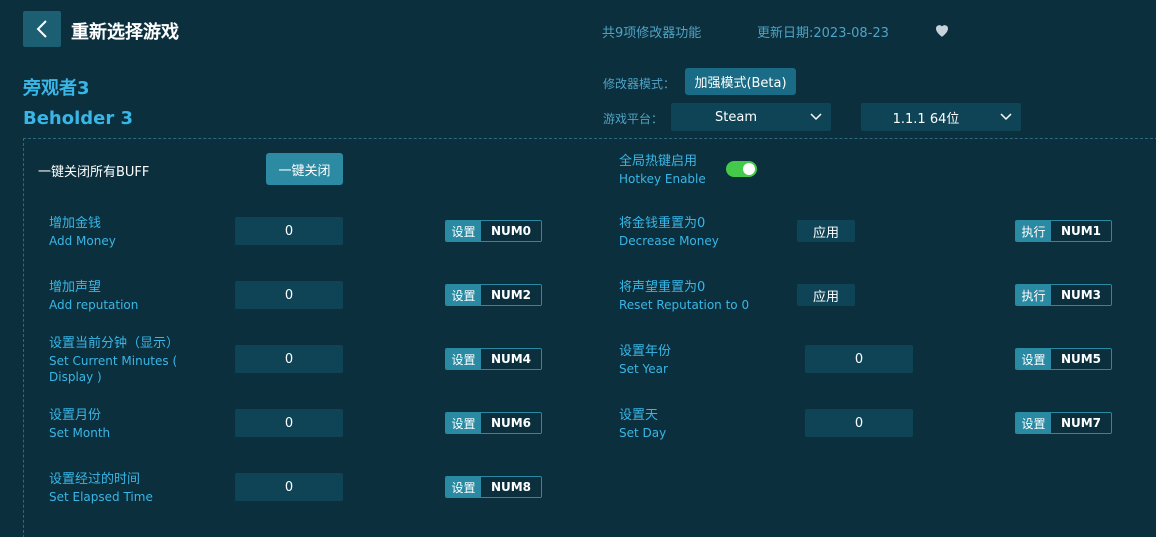 The height and width of the screenshot is (537, 1156). I want to click on back-button, so click(42, 29).